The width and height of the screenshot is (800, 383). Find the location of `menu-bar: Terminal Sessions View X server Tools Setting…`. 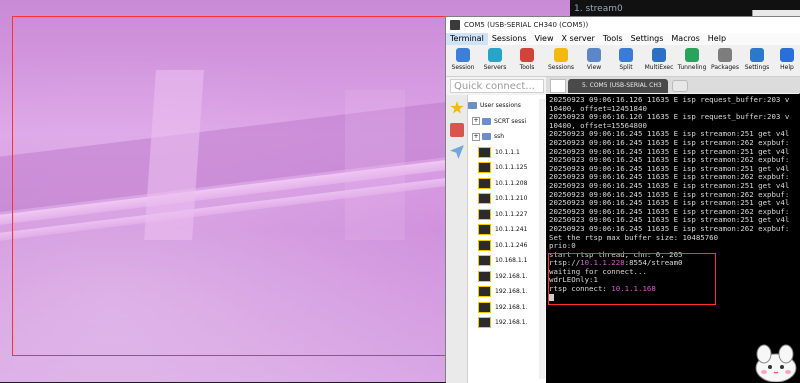

menu-bar: Terminal Sessions View X server Tools Setting… is located at coordinates (623, 39).